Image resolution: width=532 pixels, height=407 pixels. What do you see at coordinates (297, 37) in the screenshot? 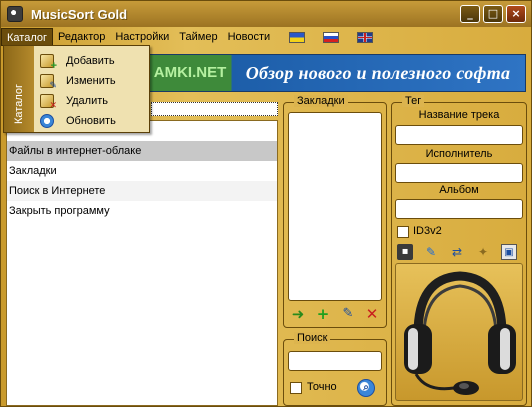
I see `ua-flag-icon` at bounding box center [297, 37].